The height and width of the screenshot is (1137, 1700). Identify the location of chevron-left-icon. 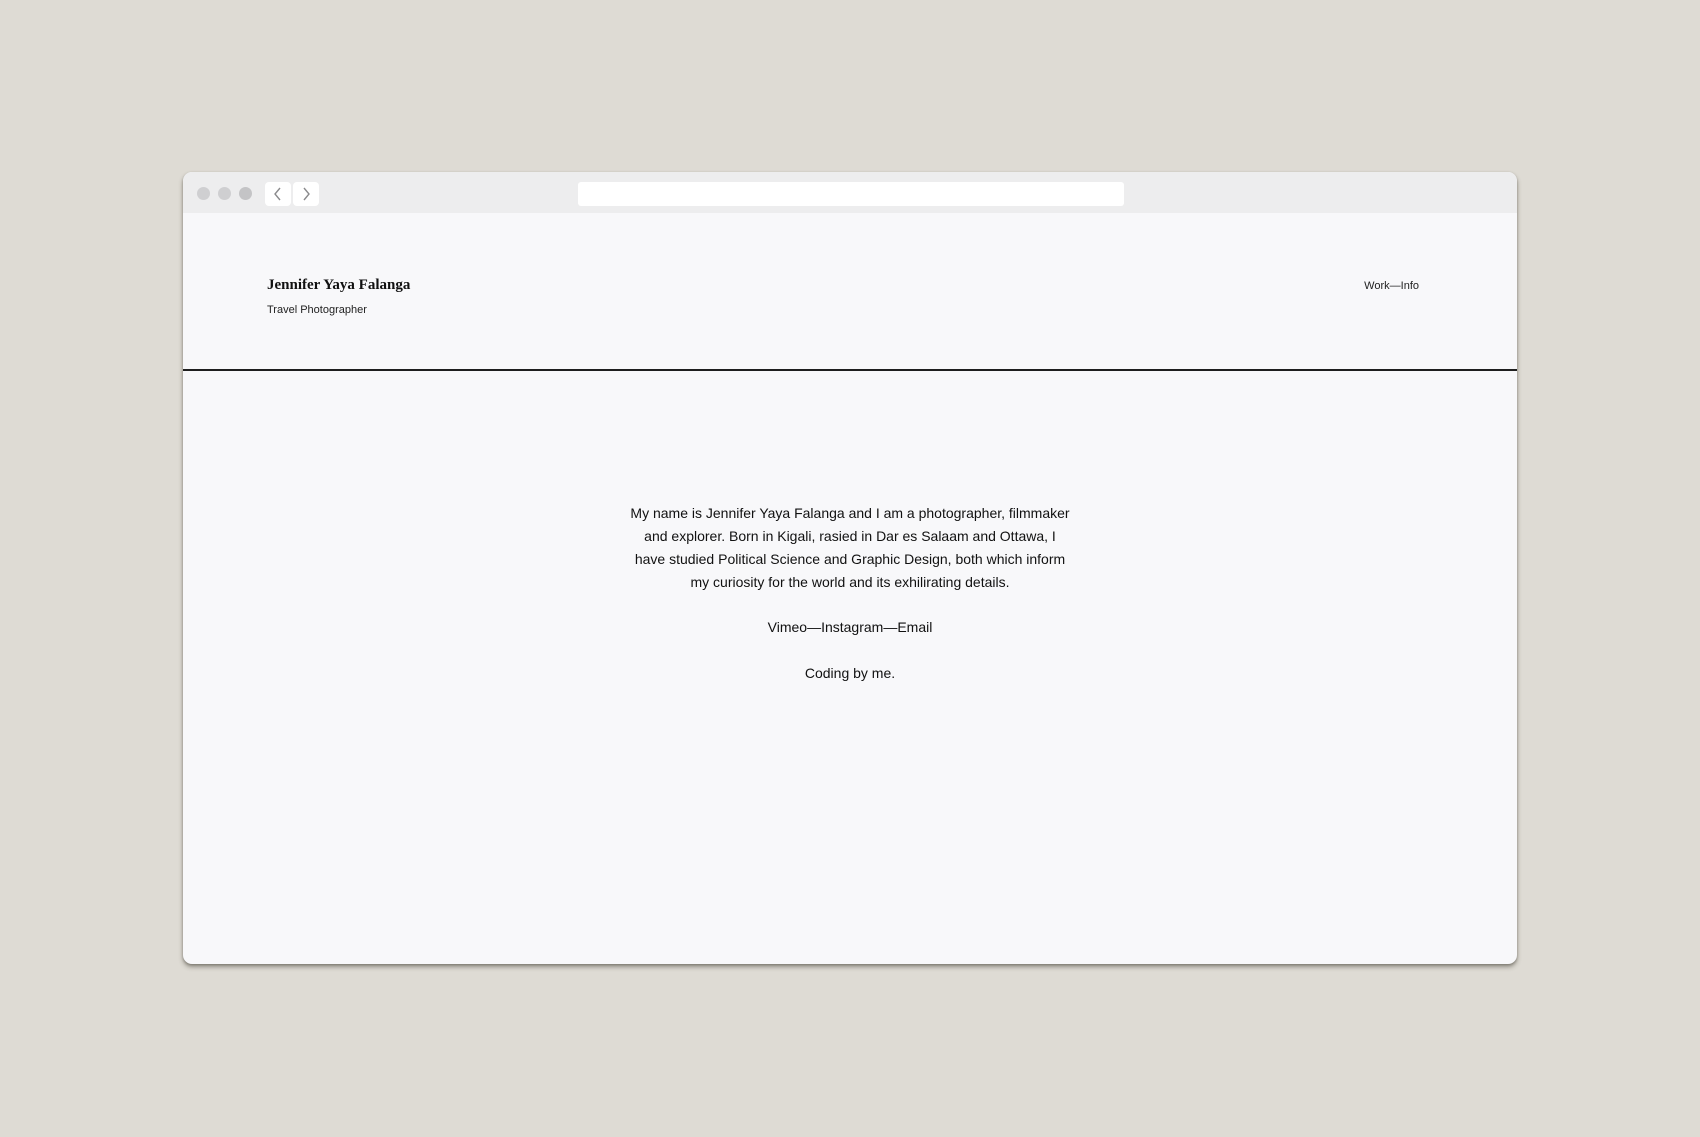
(277, 194).